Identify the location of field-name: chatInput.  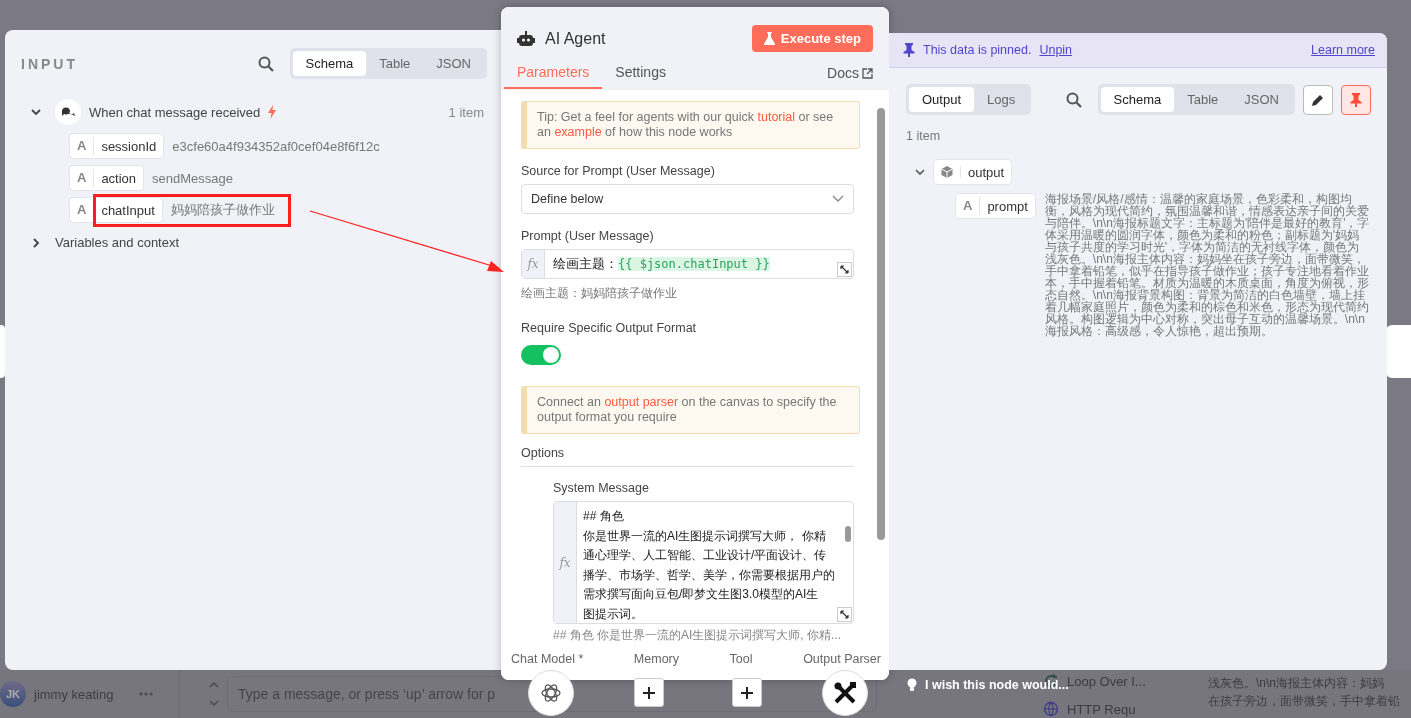
(128, 210).